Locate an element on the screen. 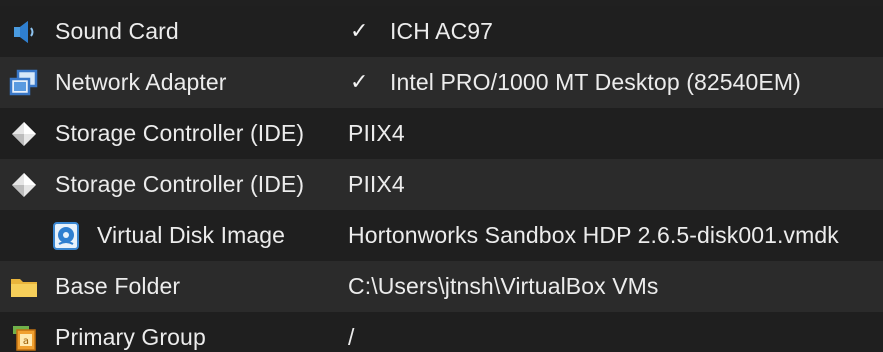 This screenshot has height=352, width=883. svg-text: a is located at coordinates (26, 341).